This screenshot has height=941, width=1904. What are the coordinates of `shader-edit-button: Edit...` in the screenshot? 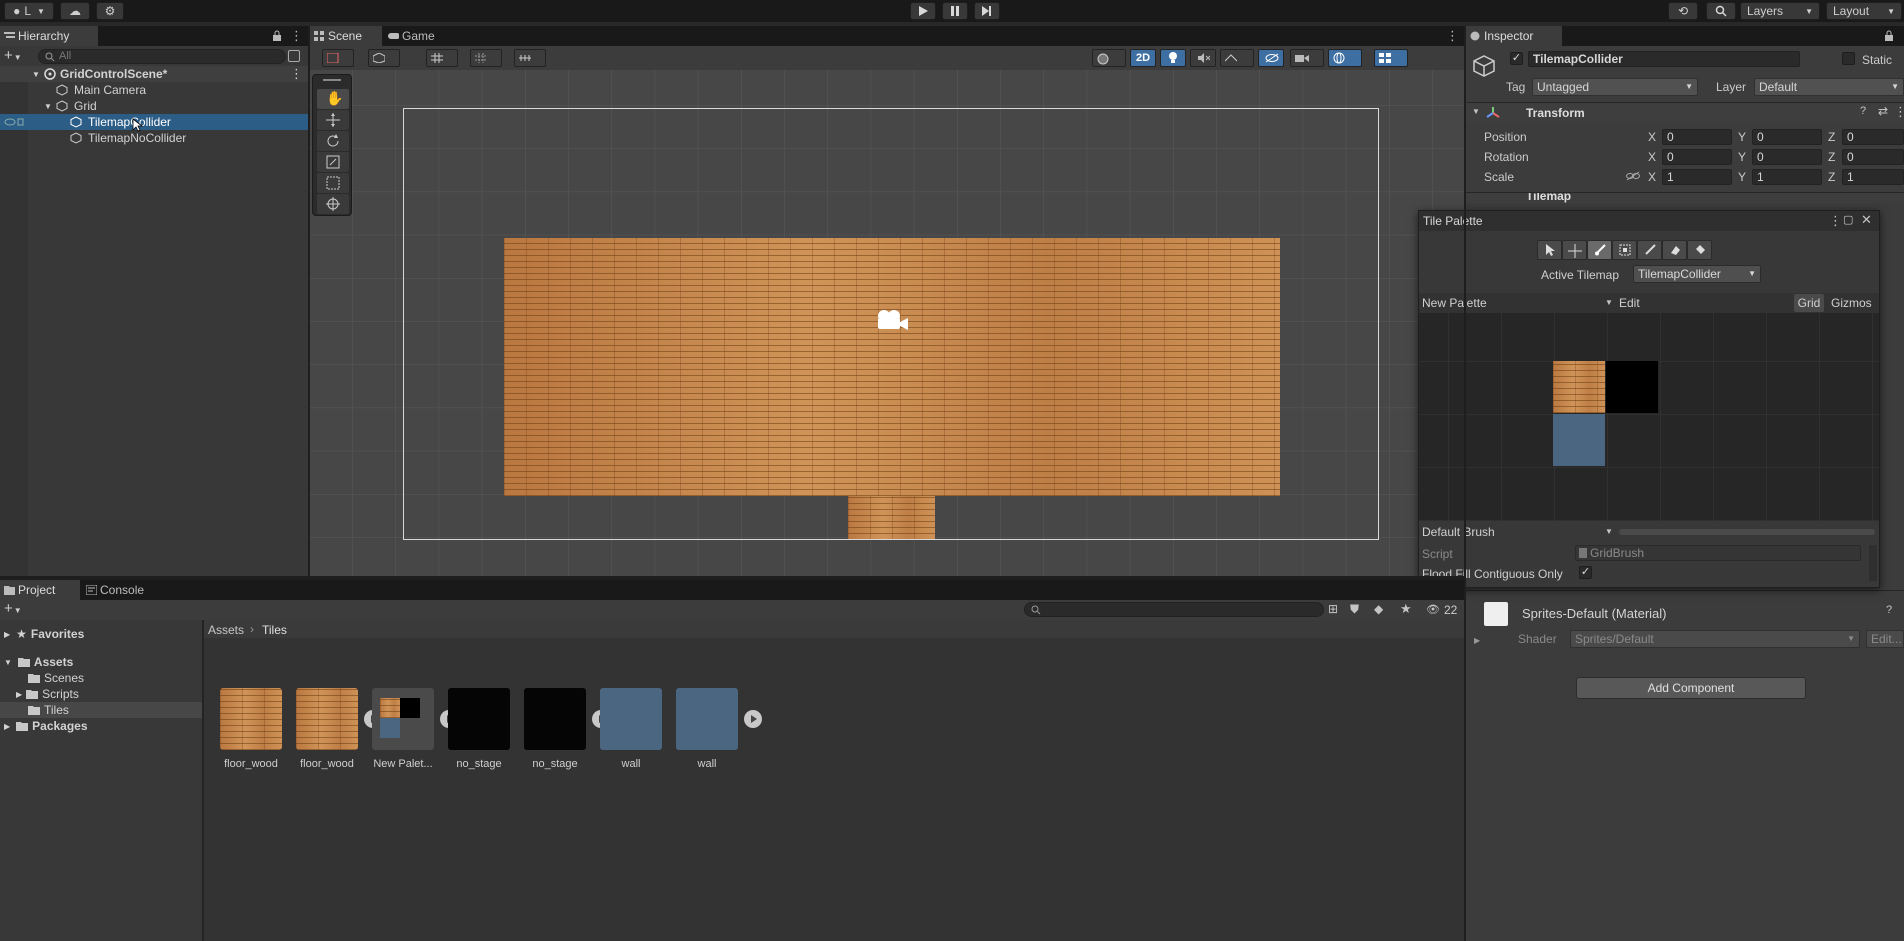 It's located at (1885, 639).